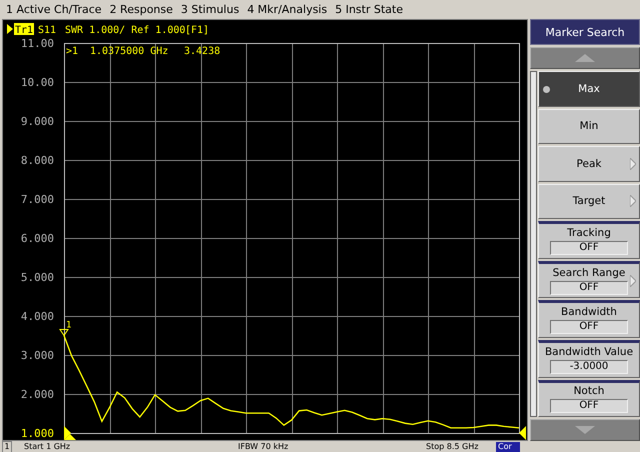  What do you see at coordinates (69, 325) in the screenshot?
I see `marker-label: 1` at bounding box center [69, 325].